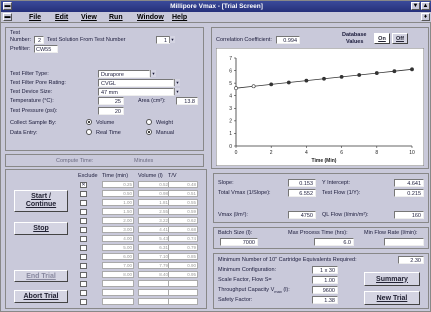  Describe the element at coordinates (382, 38) in the screenshot. I see `database-on-button: On` at that location.